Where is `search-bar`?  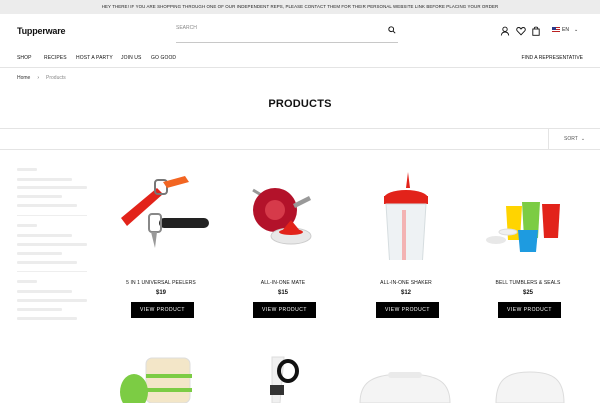
search-bar is located at coordinates (287, 33).